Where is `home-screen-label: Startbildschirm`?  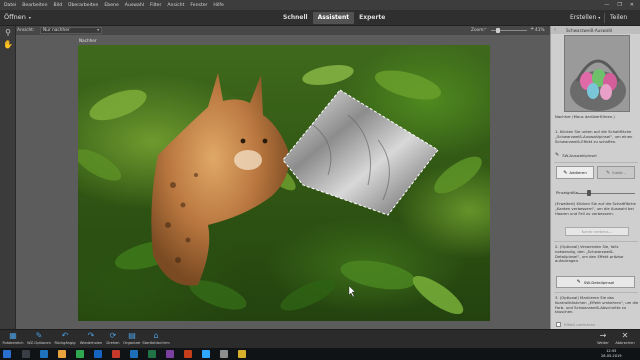 home-screen-label: Startbildschirm is located at coordinates (156, 343).